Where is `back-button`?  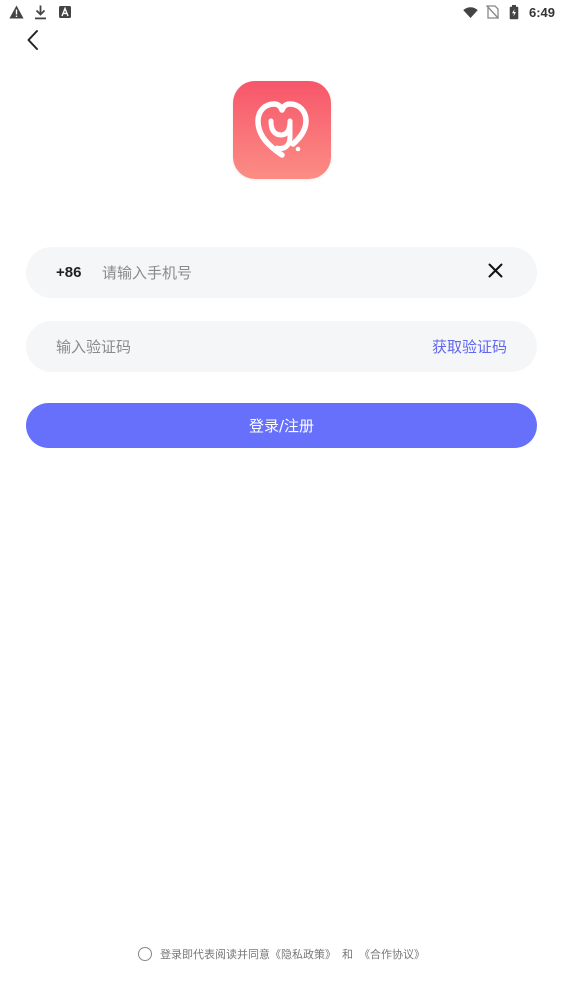 back-button is located at coordinates (33, 42).